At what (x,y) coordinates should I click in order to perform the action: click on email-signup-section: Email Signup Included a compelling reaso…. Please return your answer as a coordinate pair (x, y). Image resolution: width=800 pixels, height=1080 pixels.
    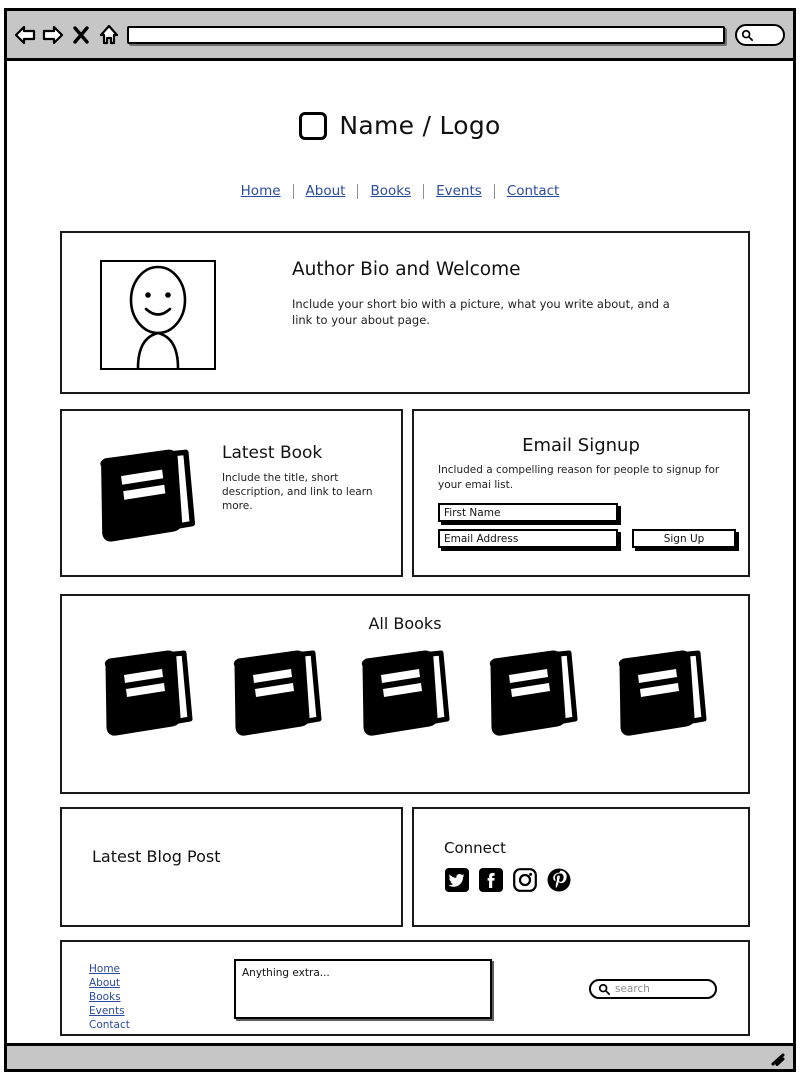
    Looking at the image, I should click on (581, 493).